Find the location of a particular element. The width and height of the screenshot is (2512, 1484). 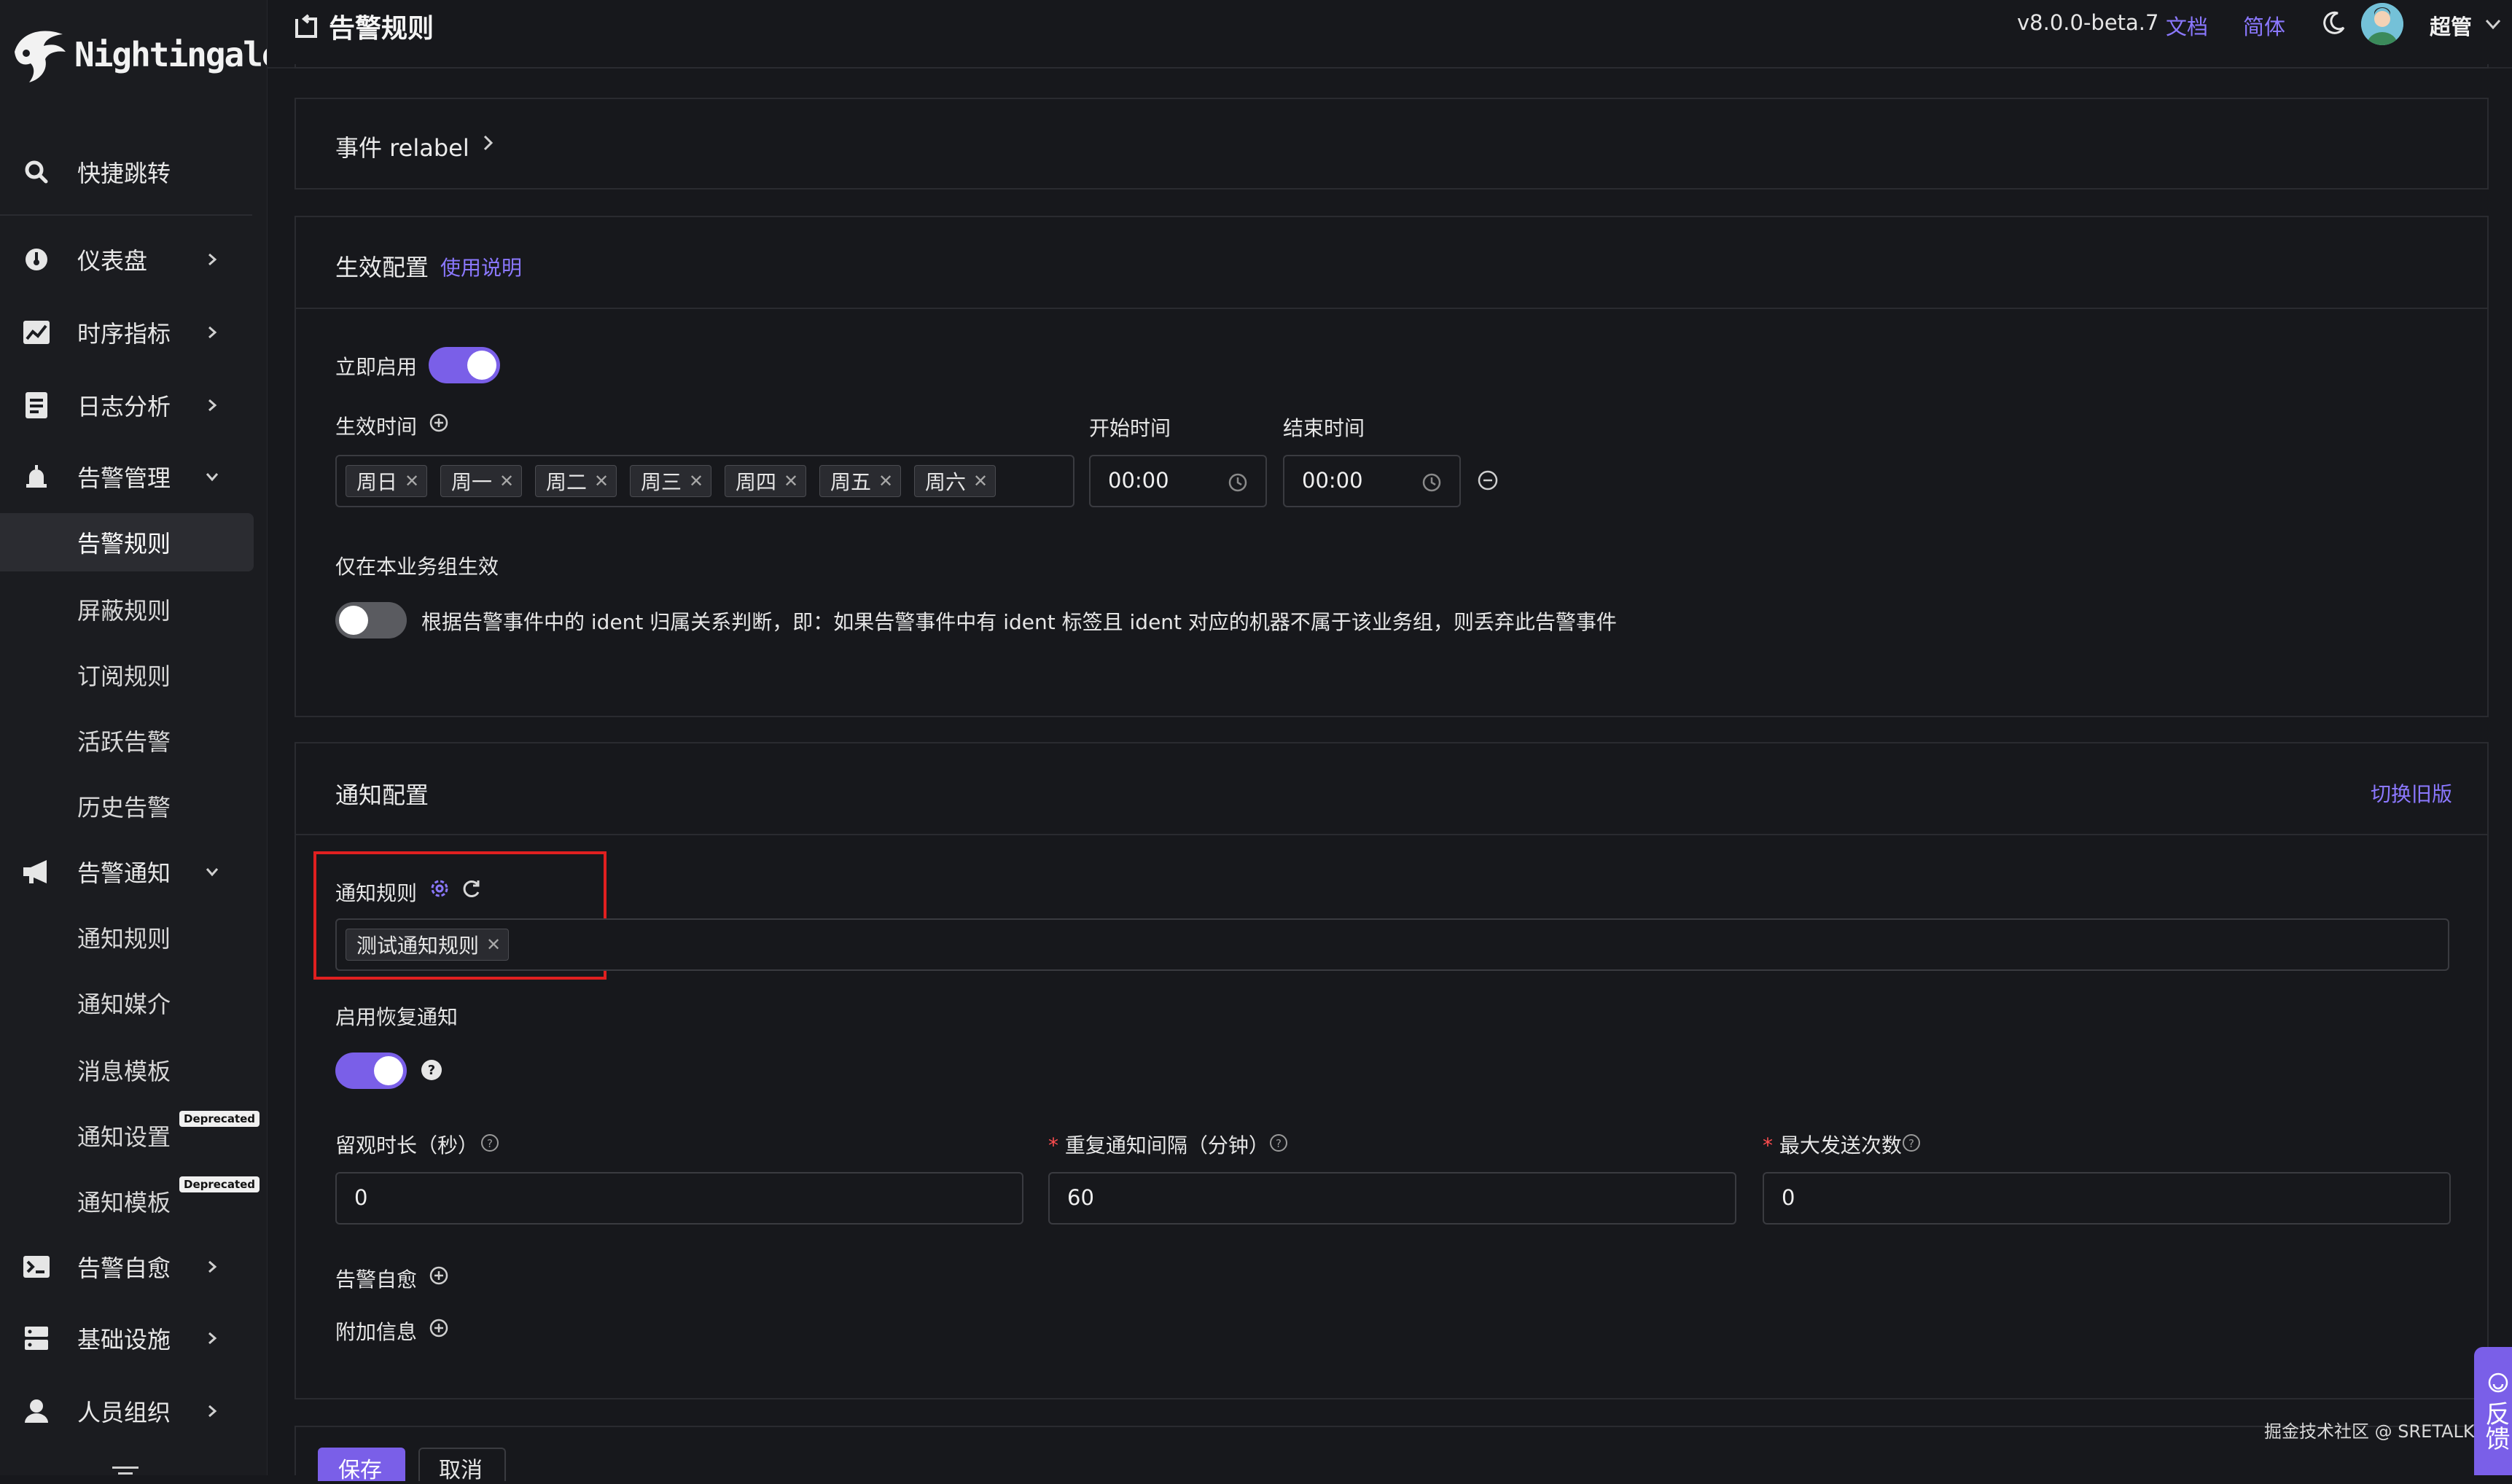

switch-old-version-link: 切换旧版 is located at coordinates (2411, 793).